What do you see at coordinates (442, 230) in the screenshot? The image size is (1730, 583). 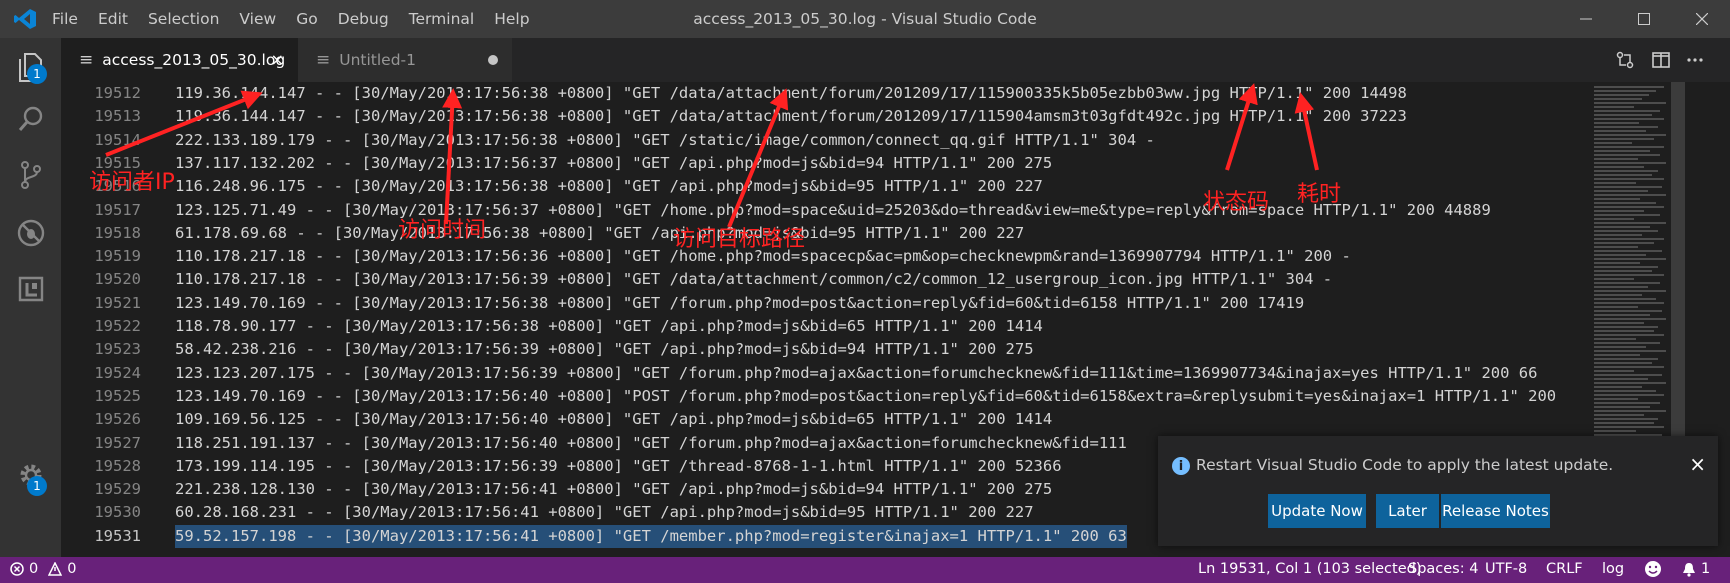 I see `annotation-time: 访问时间` at bounding box center [442, 230].